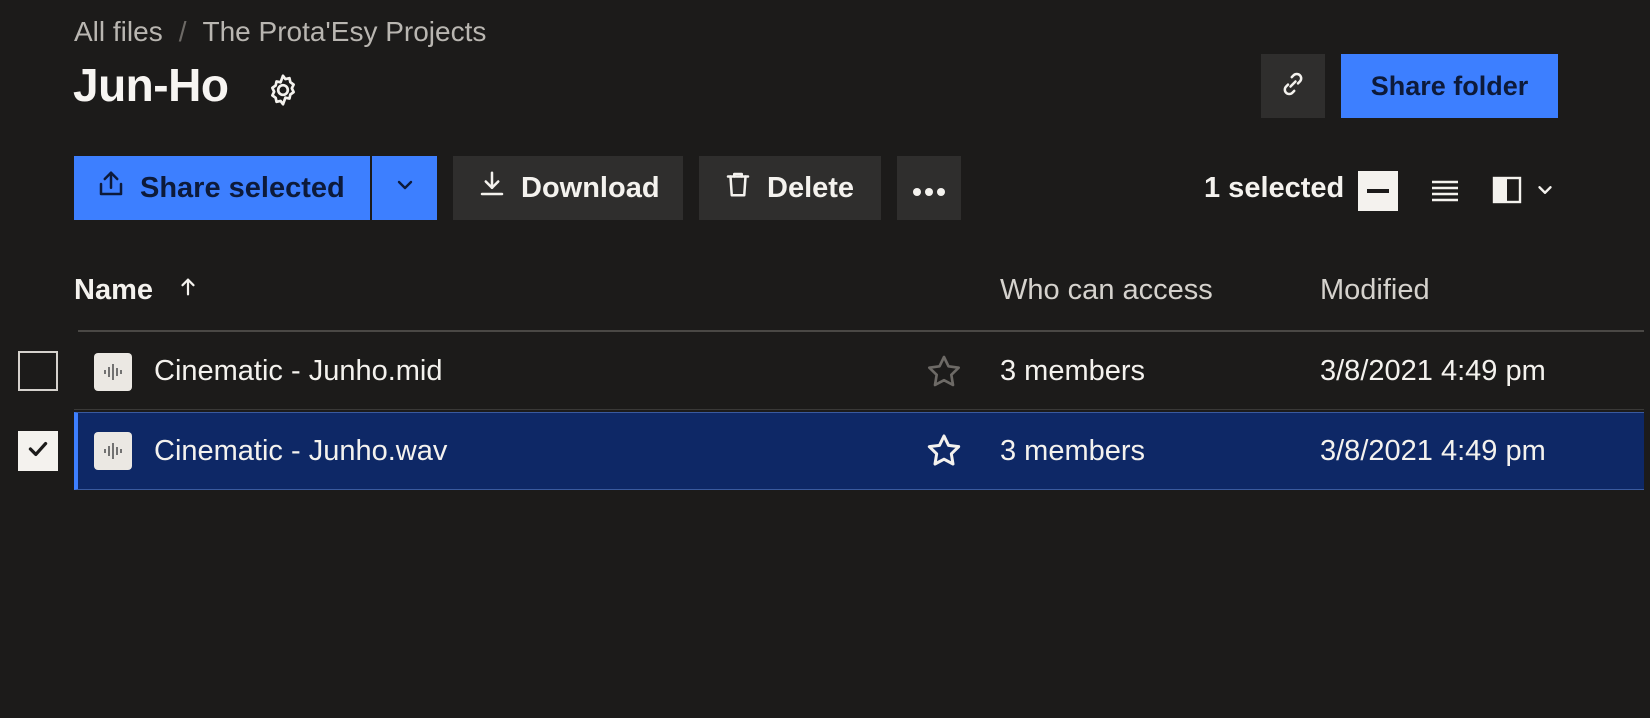 Image resolution: width=1650 pixels, height=718 pixels. I want to click on side-panel-icon, so click(1507, 192).